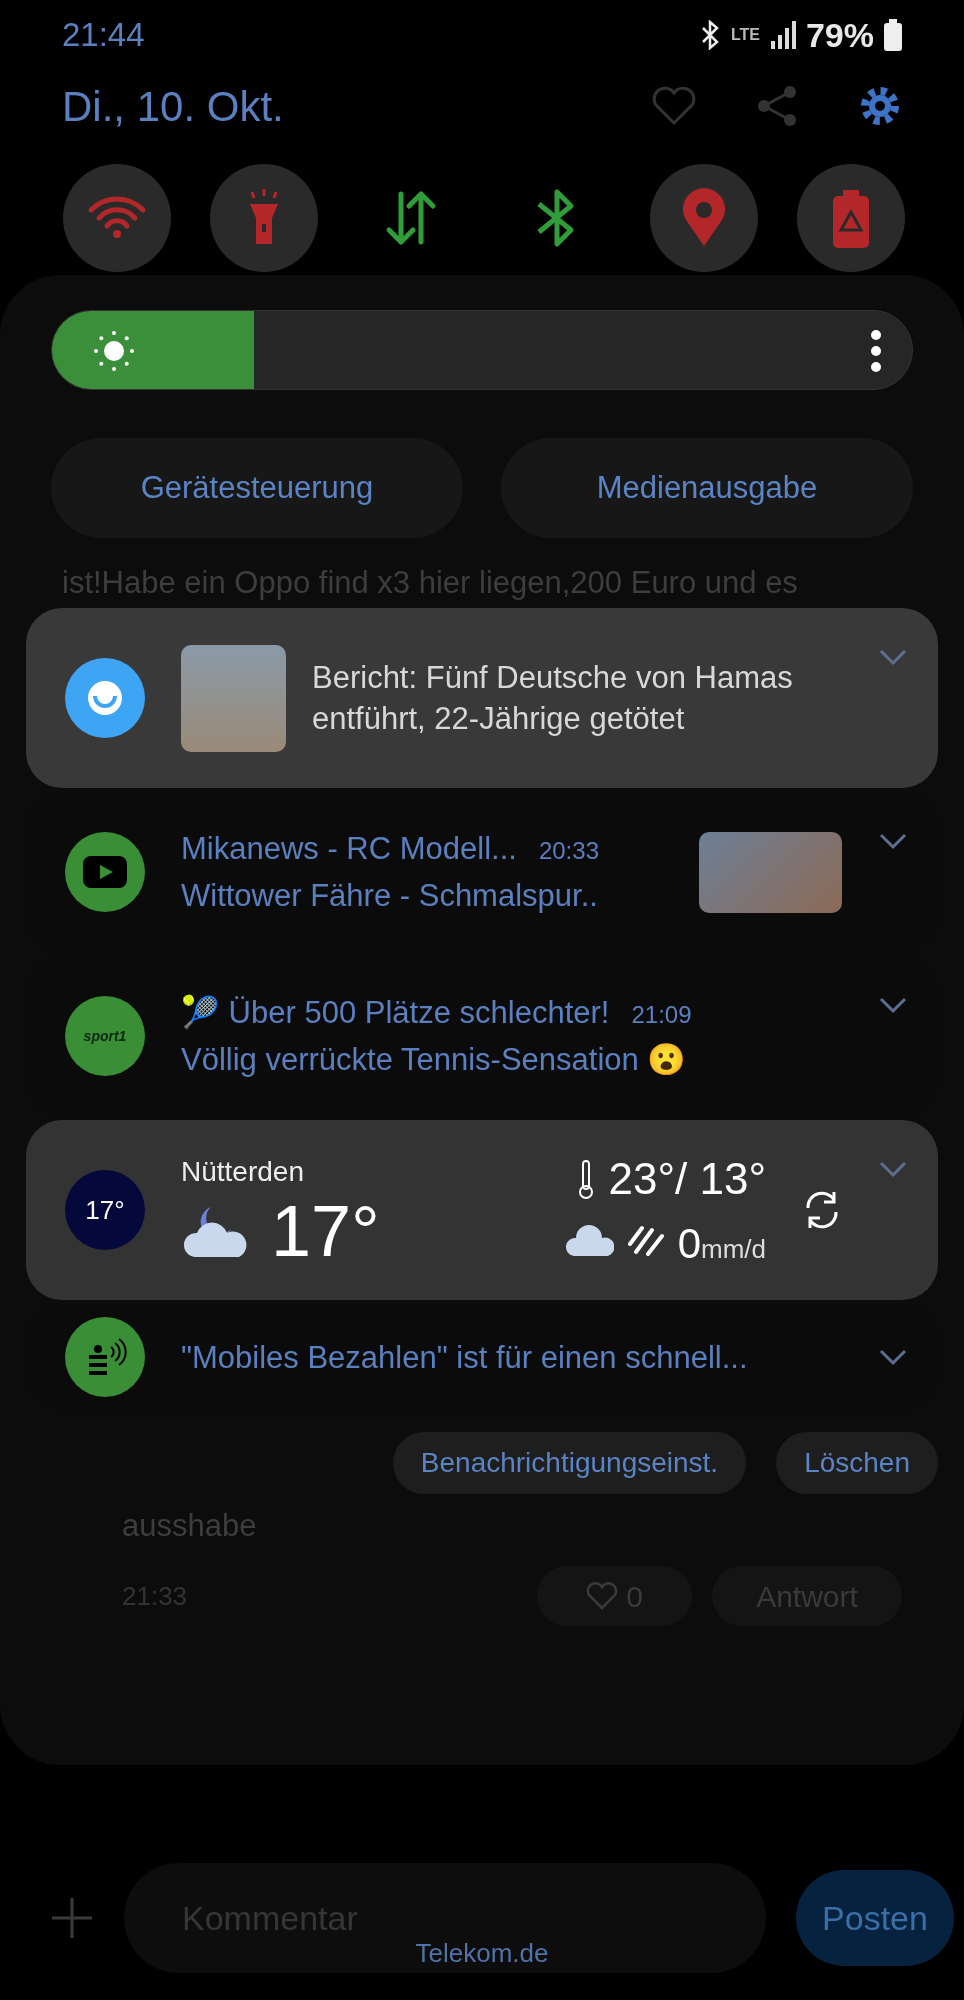 Image resolution: width=964 pixels, height=2000 pixels. I want to click on date-label: Di., 10. Okt., so click(173, 106).